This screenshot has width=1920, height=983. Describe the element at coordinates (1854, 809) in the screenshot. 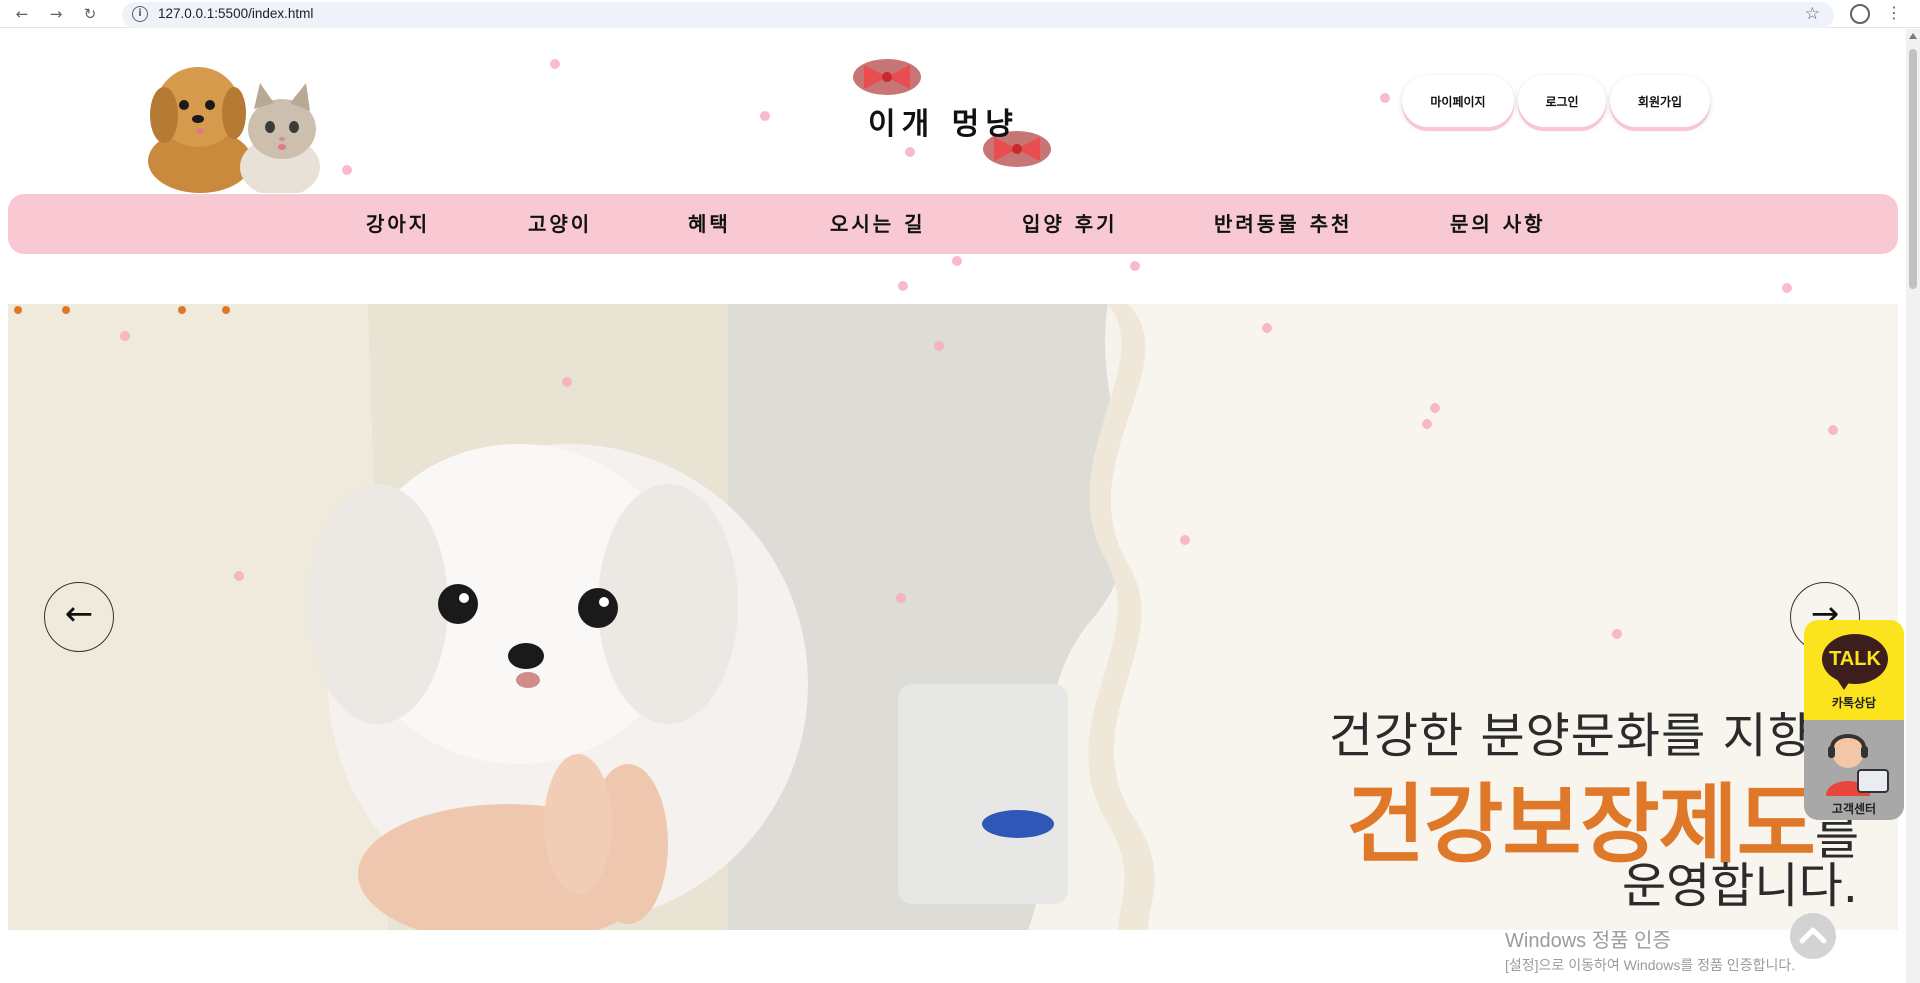

I see `customer-center-label: 고객센터` at that location.